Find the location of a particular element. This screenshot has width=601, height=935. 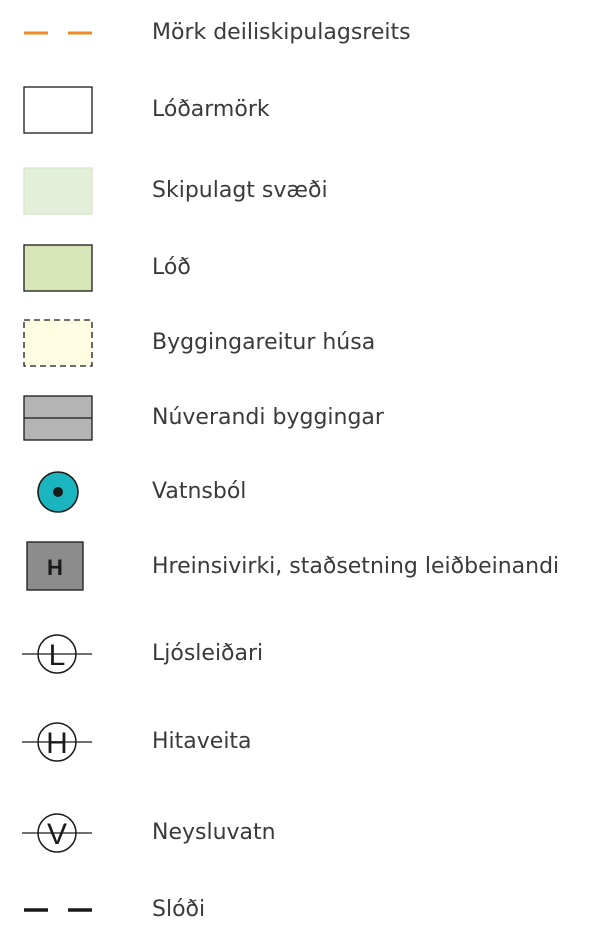

legend-item-building-plot: Byggingareitur húsa is located at coordinates (300, 343).